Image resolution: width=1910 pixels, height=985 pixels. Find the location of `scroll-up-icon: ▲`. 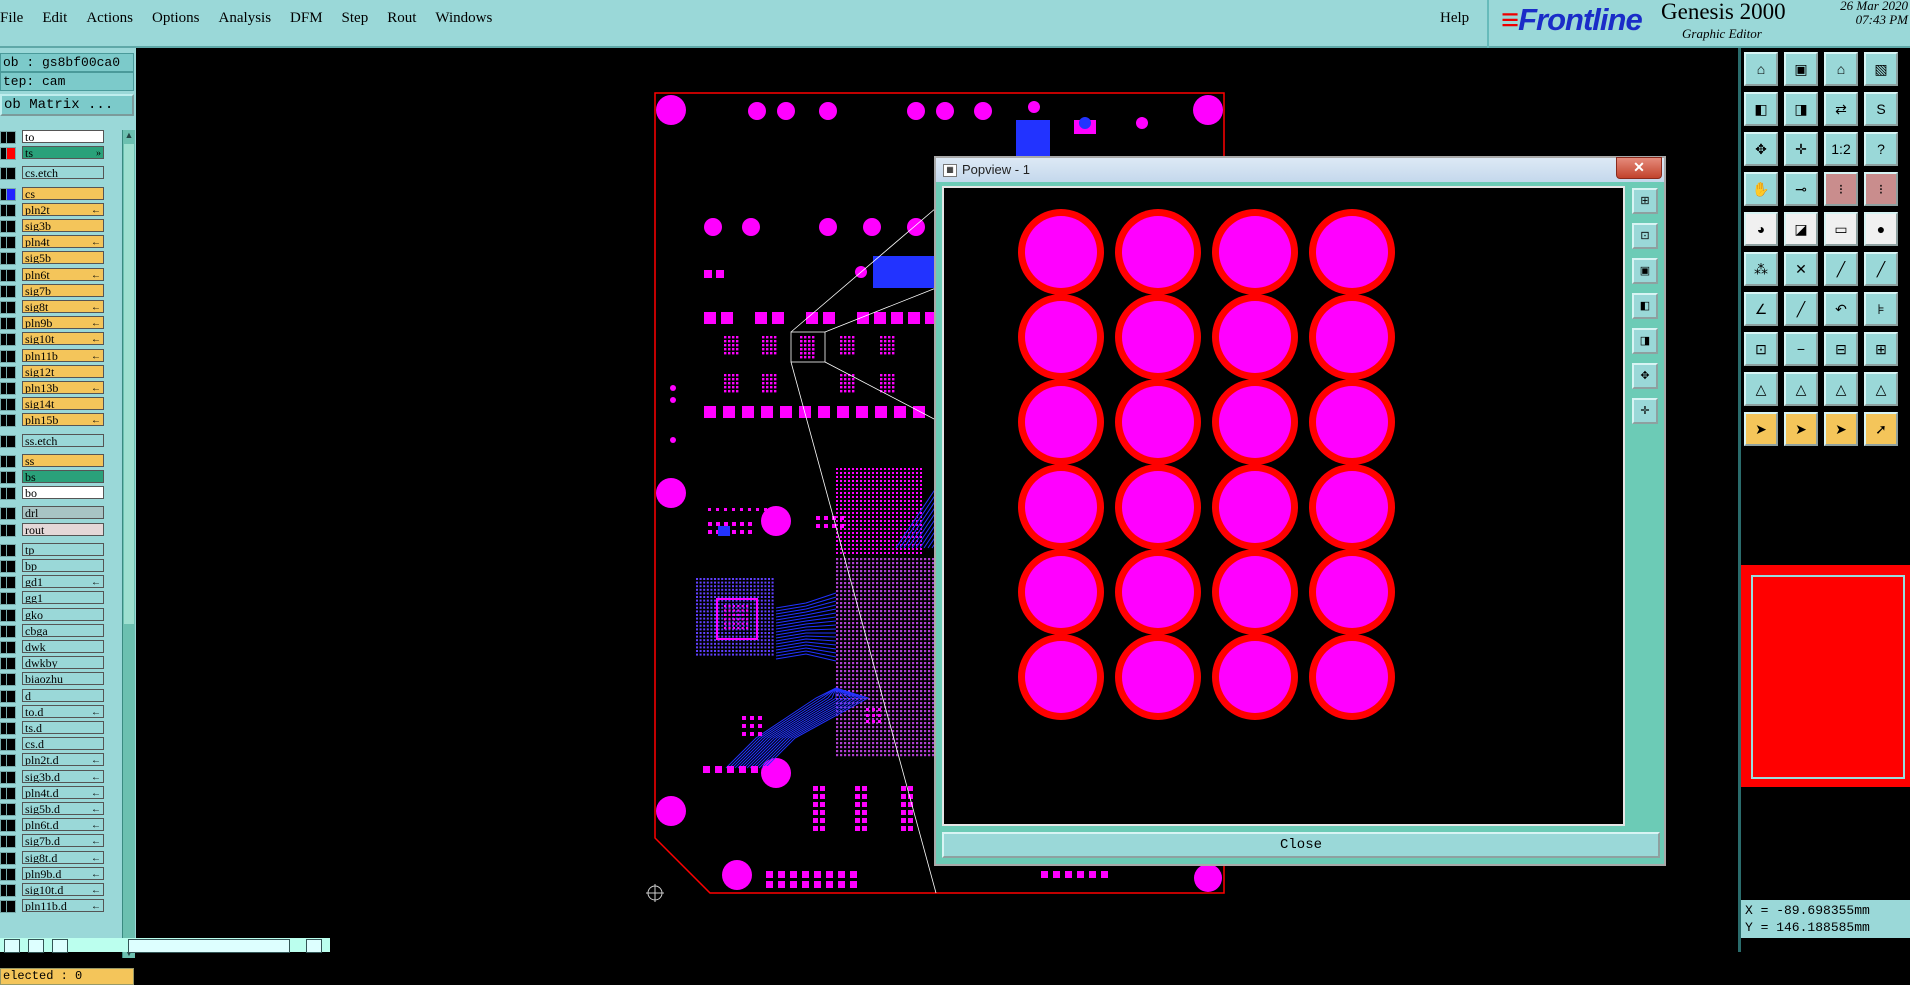

scroll-up-icon: ▲ is located at coordinates (129, 135).